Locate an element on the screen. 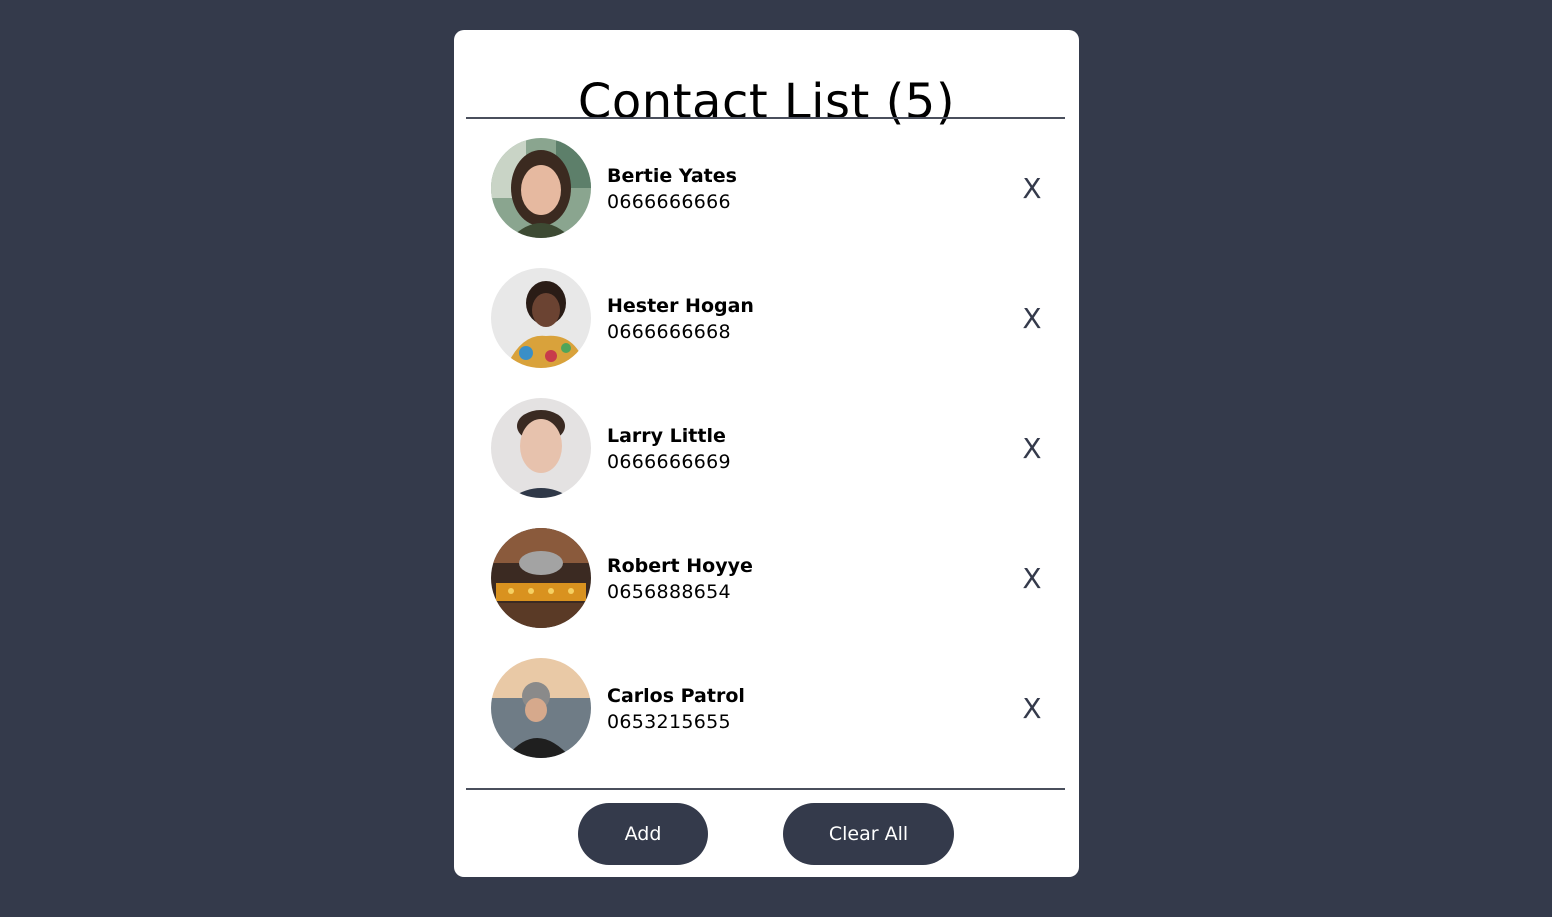 The image size is (1552, 917). contact-info: Hester Hogan 0666666668 is located at coordinates (680, 319).